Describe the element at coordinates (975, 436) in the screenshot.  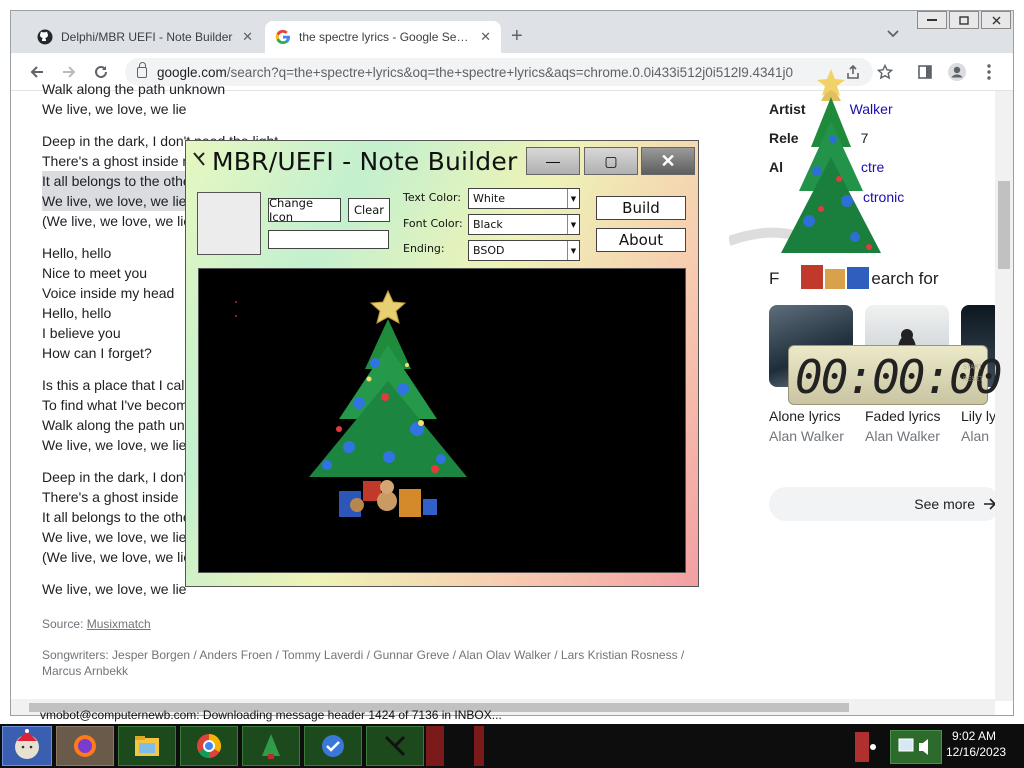
I see `thumb-artist: Alan` at that location.